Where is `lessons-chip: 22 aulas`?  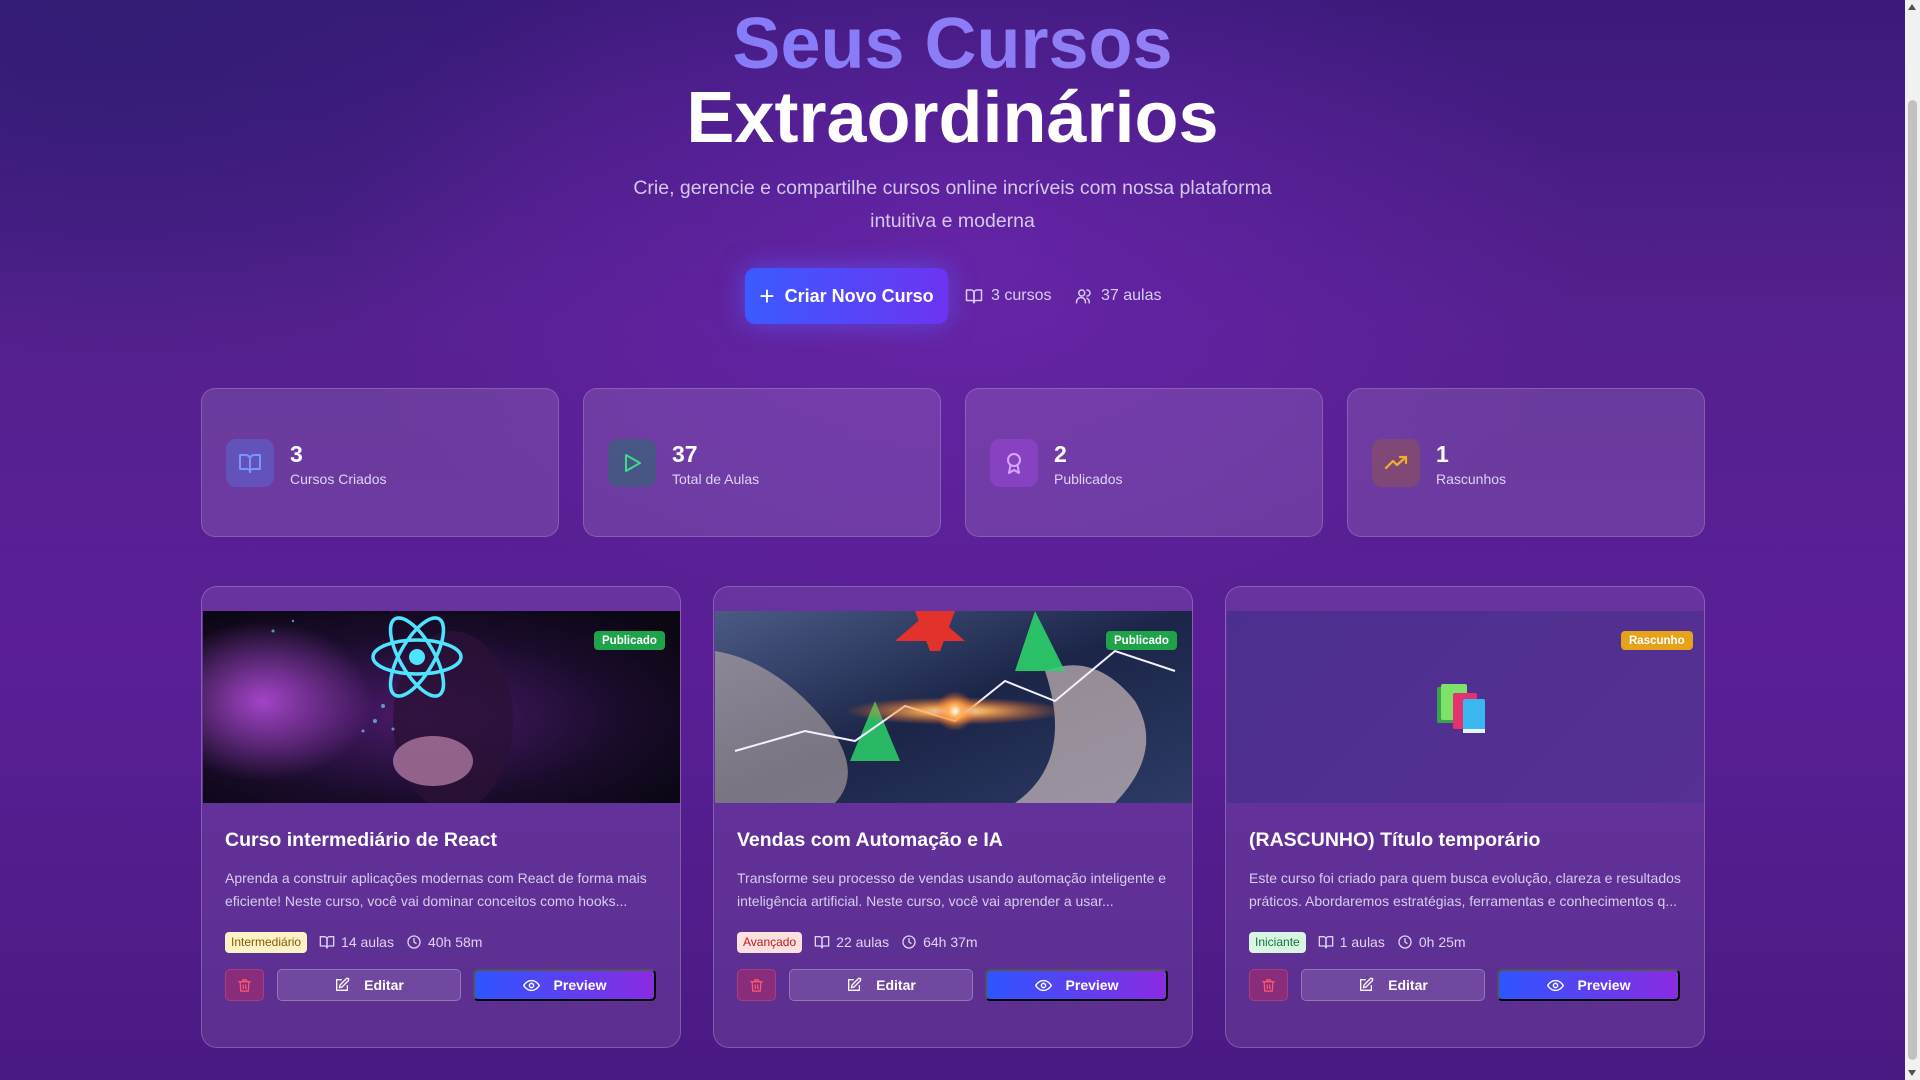 lessons-chip: 22 aulas is located at coordinates (851, 942).